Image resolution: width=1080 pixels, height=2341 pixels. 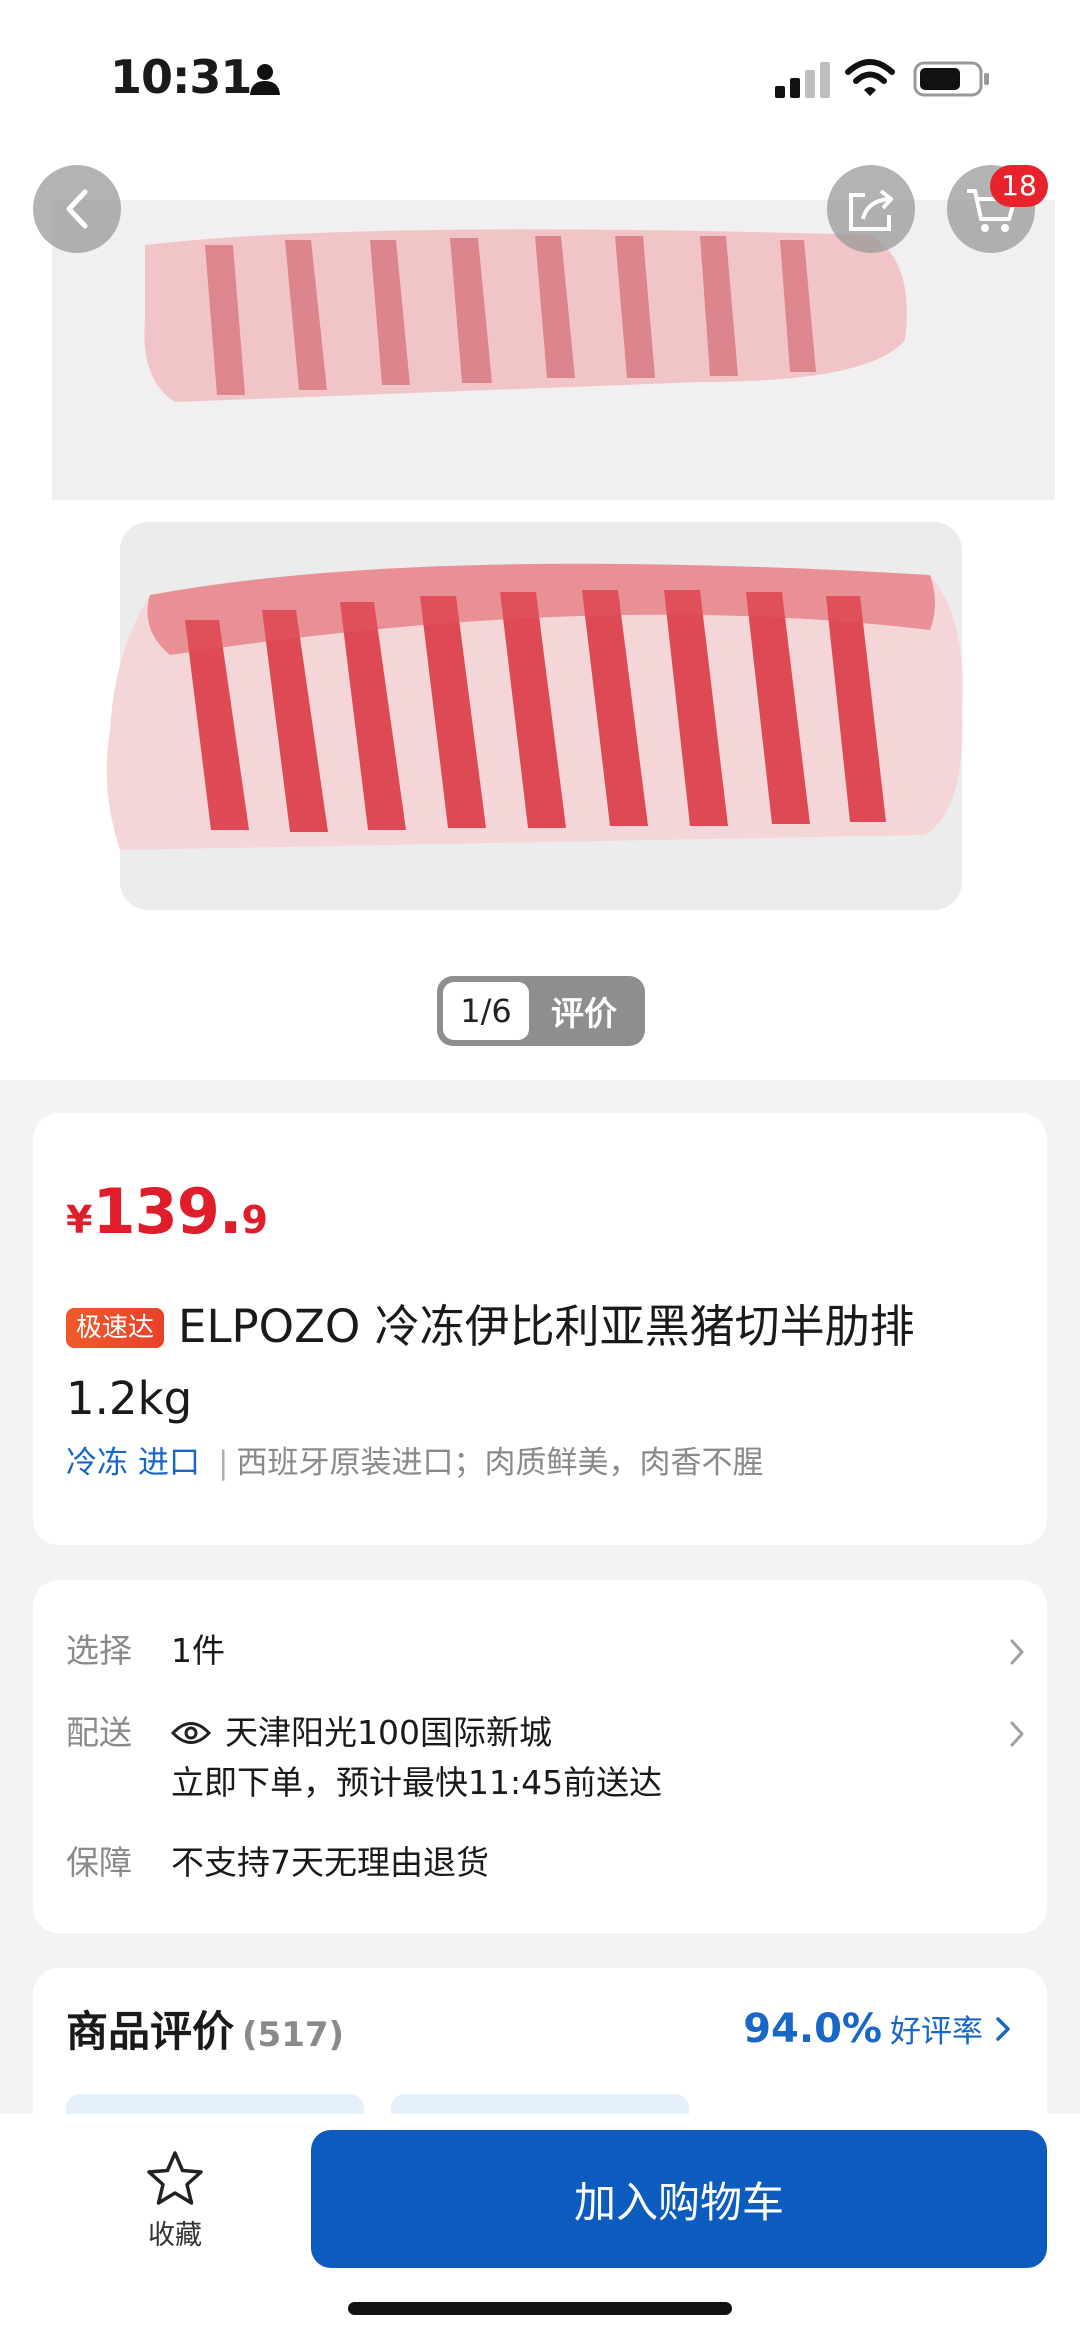 I want to click on guarantee-row: 保障 不支持7天无理由退货, so click(x=546, y=1863).